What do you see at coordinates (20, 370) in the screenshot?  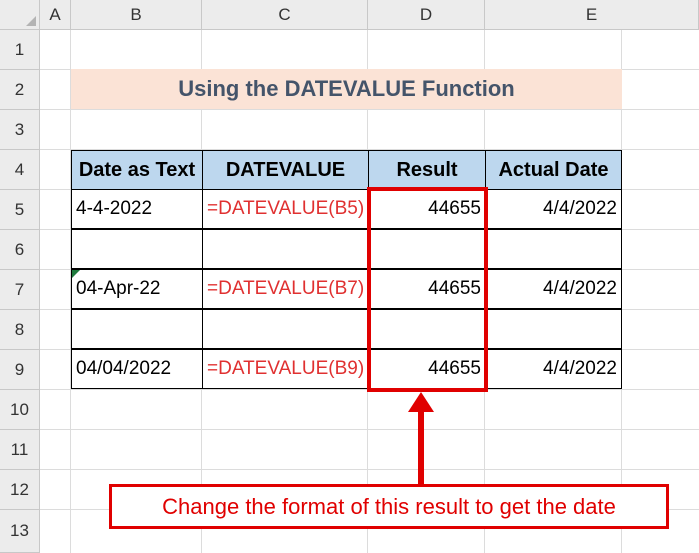 I see `row-header: 9` at bounding box center [20, 370].